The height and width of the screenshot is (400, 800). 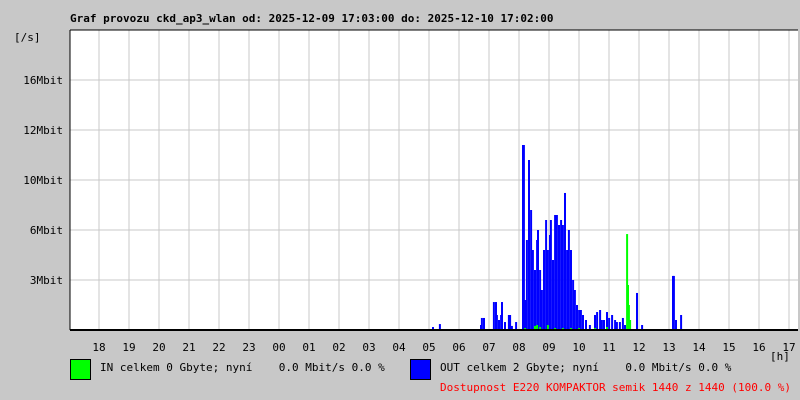 What do you see at coordinates (788, 347) in the screenshot?
I see `x-tick-label: 17` at bounding box center [788, 347].